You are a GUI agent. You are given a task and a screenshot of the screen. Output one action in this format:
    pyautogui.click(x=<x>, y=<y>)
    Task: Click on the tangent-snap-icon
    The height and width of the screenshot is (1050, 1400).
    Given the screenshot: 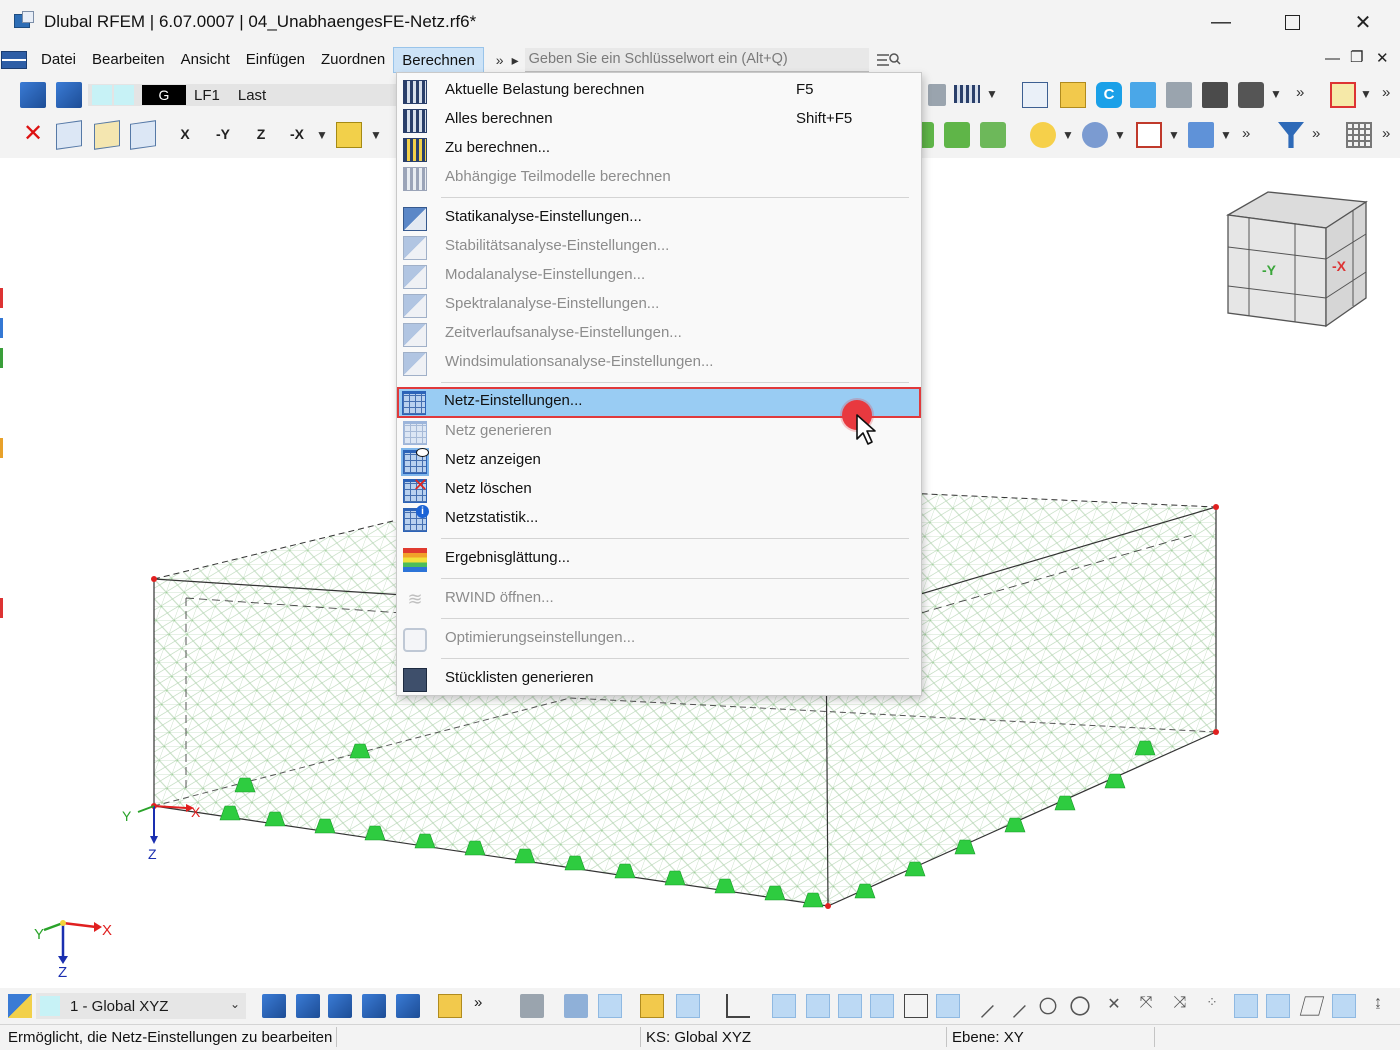 What is the action you would take?
    pyautogui.click(x=1048, y=1006)
    